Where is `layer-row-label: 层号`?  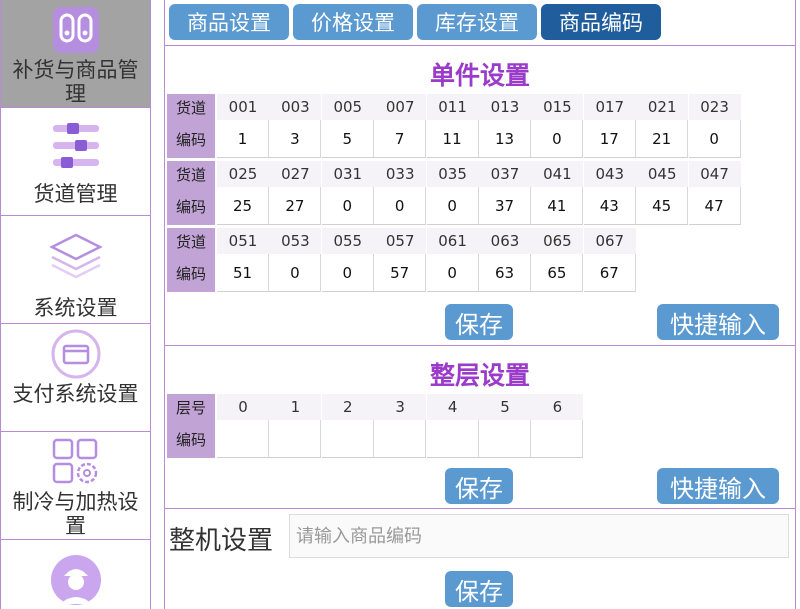 layer-row-label: 层号 is located at coordinates (191, 407).